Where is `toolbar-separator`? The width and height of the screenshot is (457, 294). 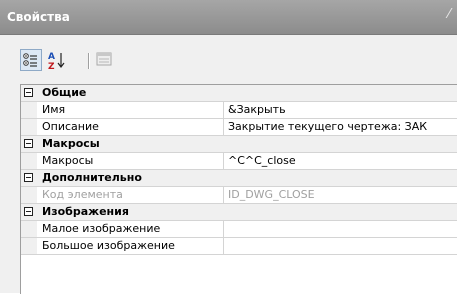 toolbar-separator is located at coordinates (89, 61).